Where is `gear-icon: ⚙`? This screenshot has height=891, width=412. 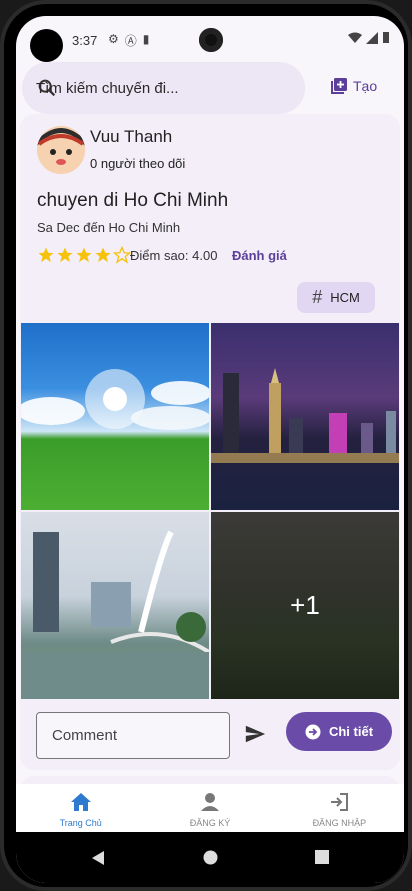 gear-icon: ⚙ is located at coordinates (113, 39).